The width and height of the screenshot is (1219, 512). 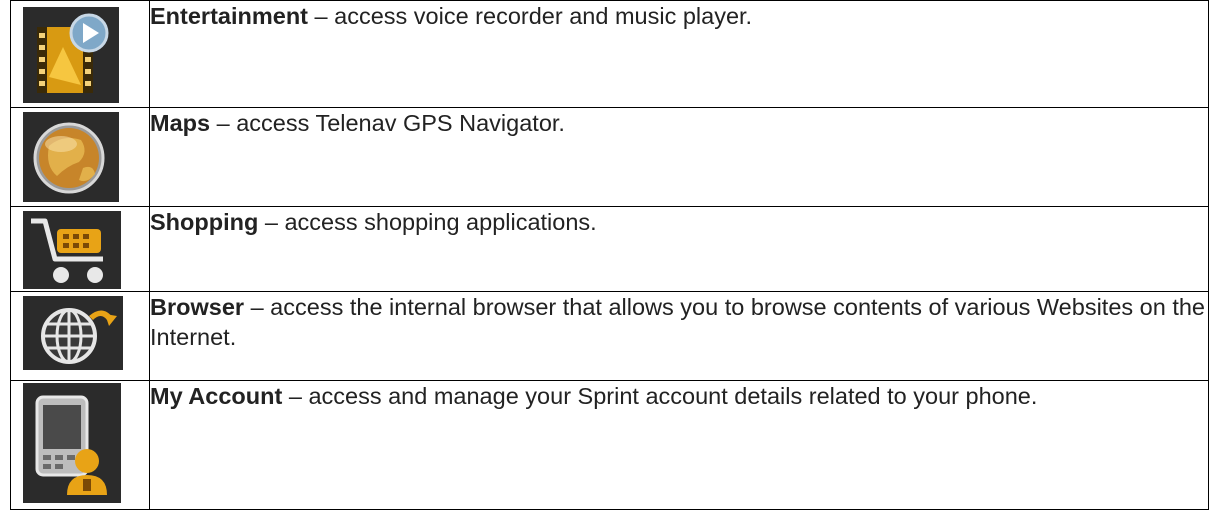 What do you see at coordinates (197, 307) in the screenshot?
I see `row-title: Browser` at bounding box center [197, 307].